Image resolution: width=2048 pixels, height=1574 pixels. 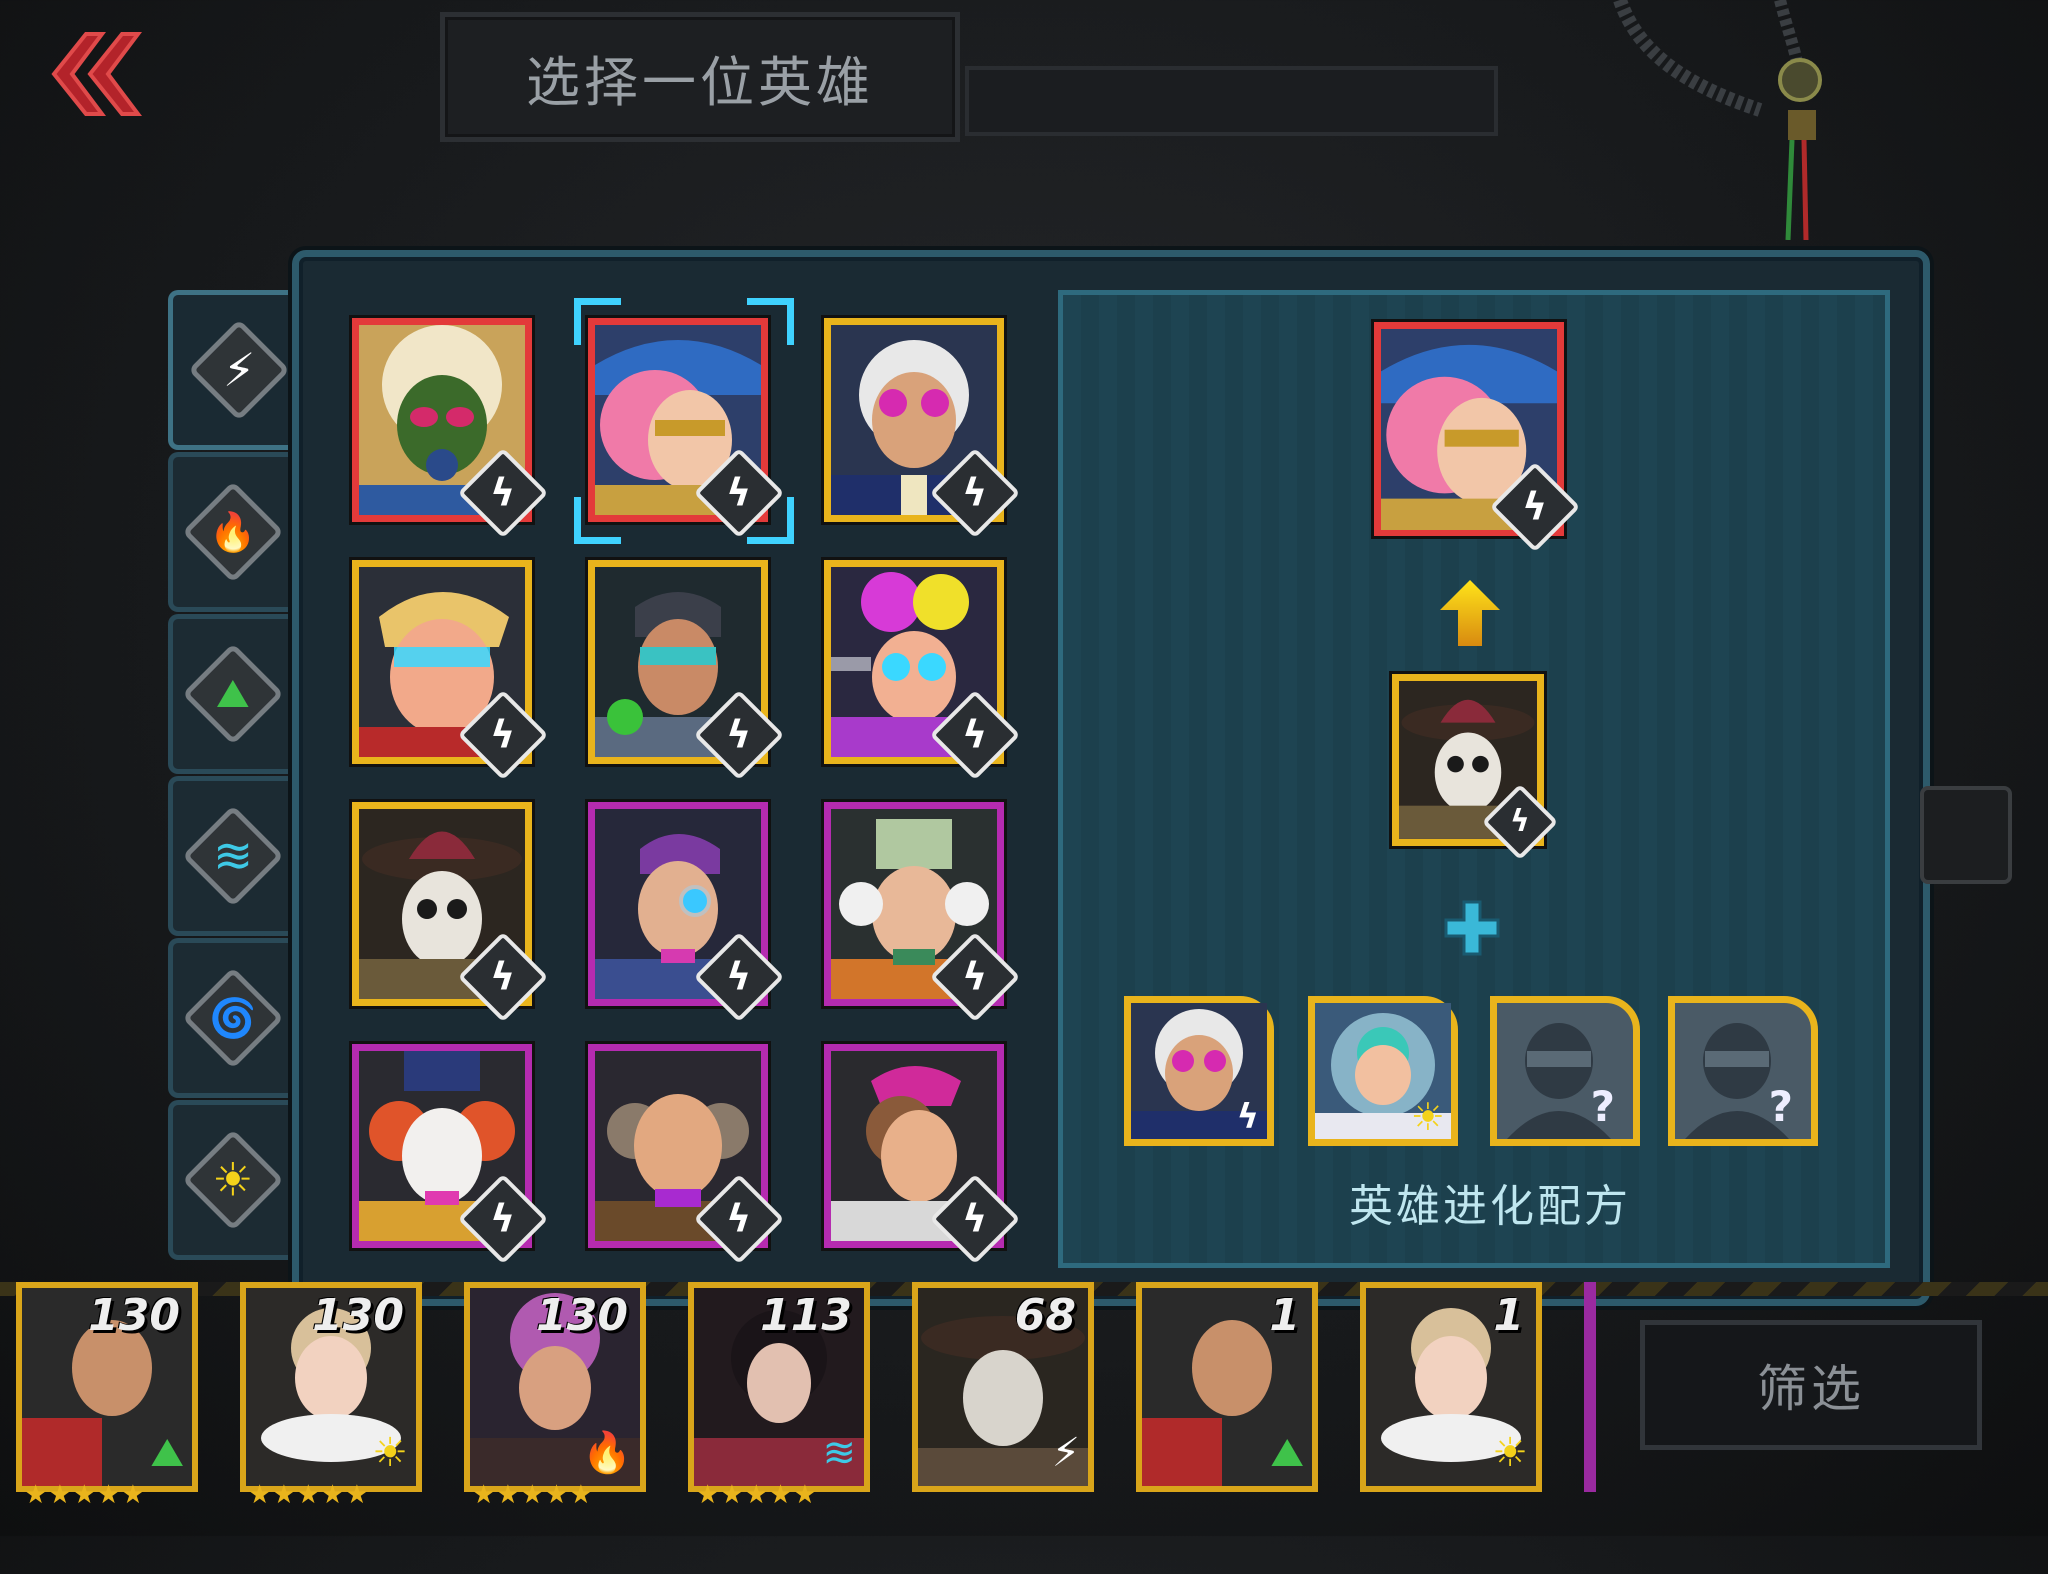 What do you see at coordinates (806, 1315) in the screenshot?
I see `hero-level: 113` at bounding box center [806, 1315].